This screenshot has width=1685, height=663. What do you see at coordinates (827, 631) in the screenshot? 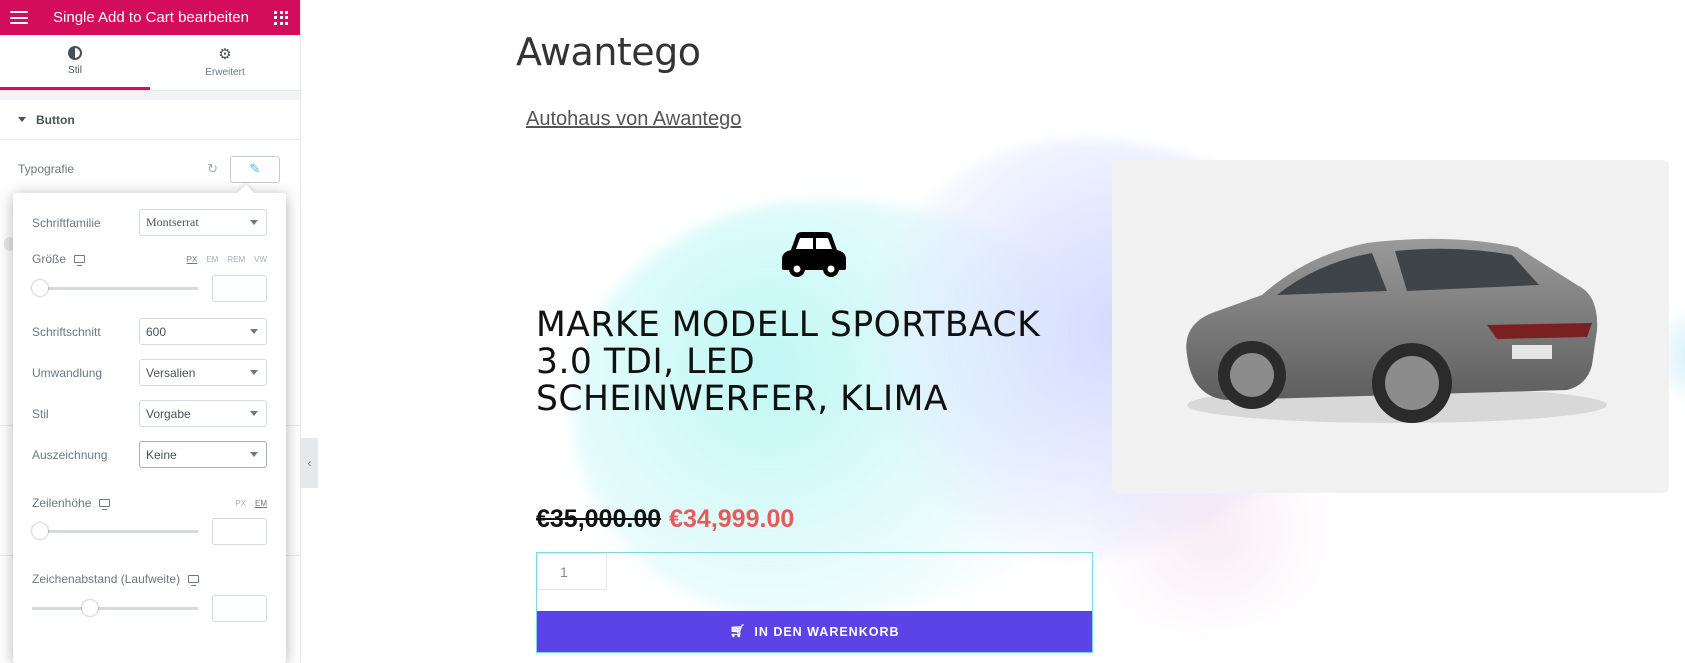
I see `add-to-cart-label: IN DEN WARENKORB` at bounding box center [827, 631].